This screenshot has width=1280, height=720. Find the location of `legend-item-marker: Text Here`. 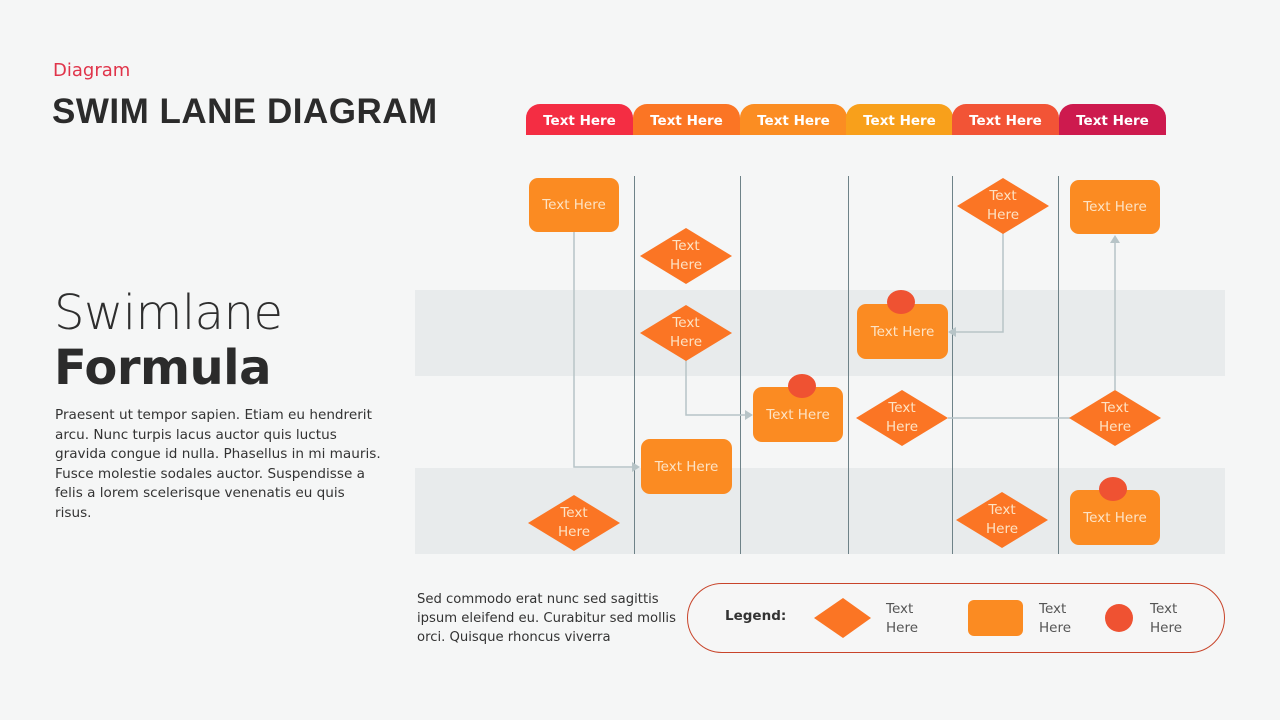

legend-item-marker: Text Here is located at coordinates (1166, 619).